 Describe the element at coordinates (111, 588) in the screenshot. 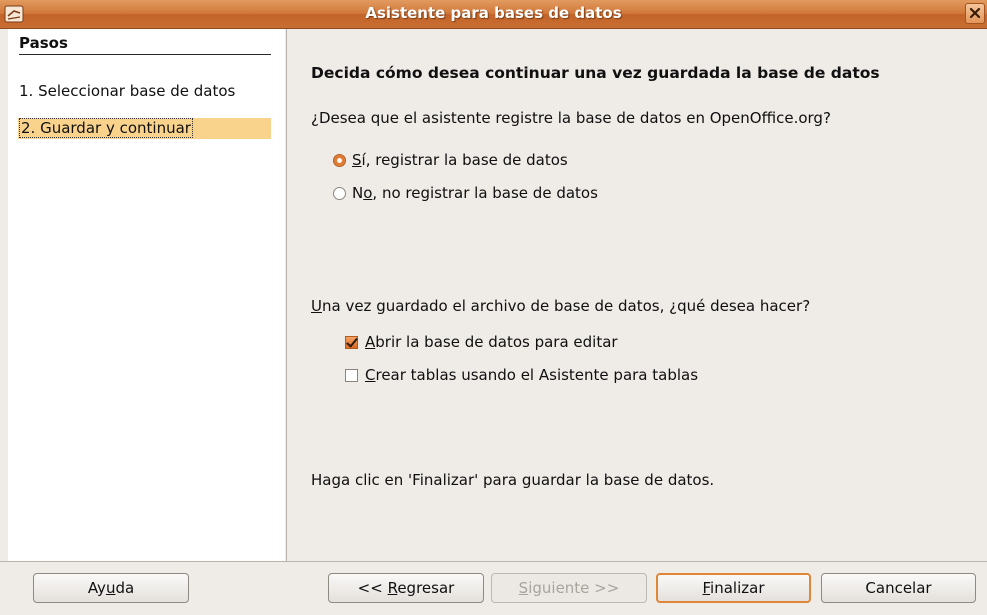

I see `help-button: Ayuda` at that location.